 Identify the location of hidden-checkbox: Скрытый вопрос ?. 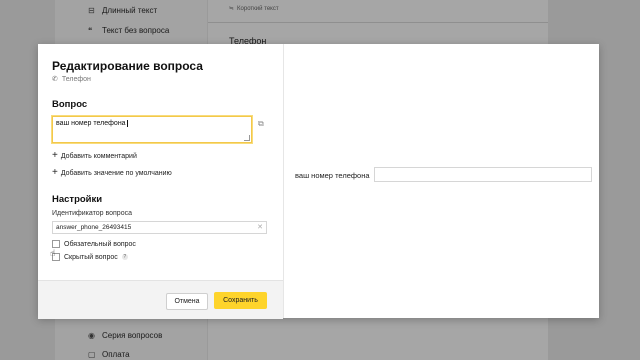
(90, 257).